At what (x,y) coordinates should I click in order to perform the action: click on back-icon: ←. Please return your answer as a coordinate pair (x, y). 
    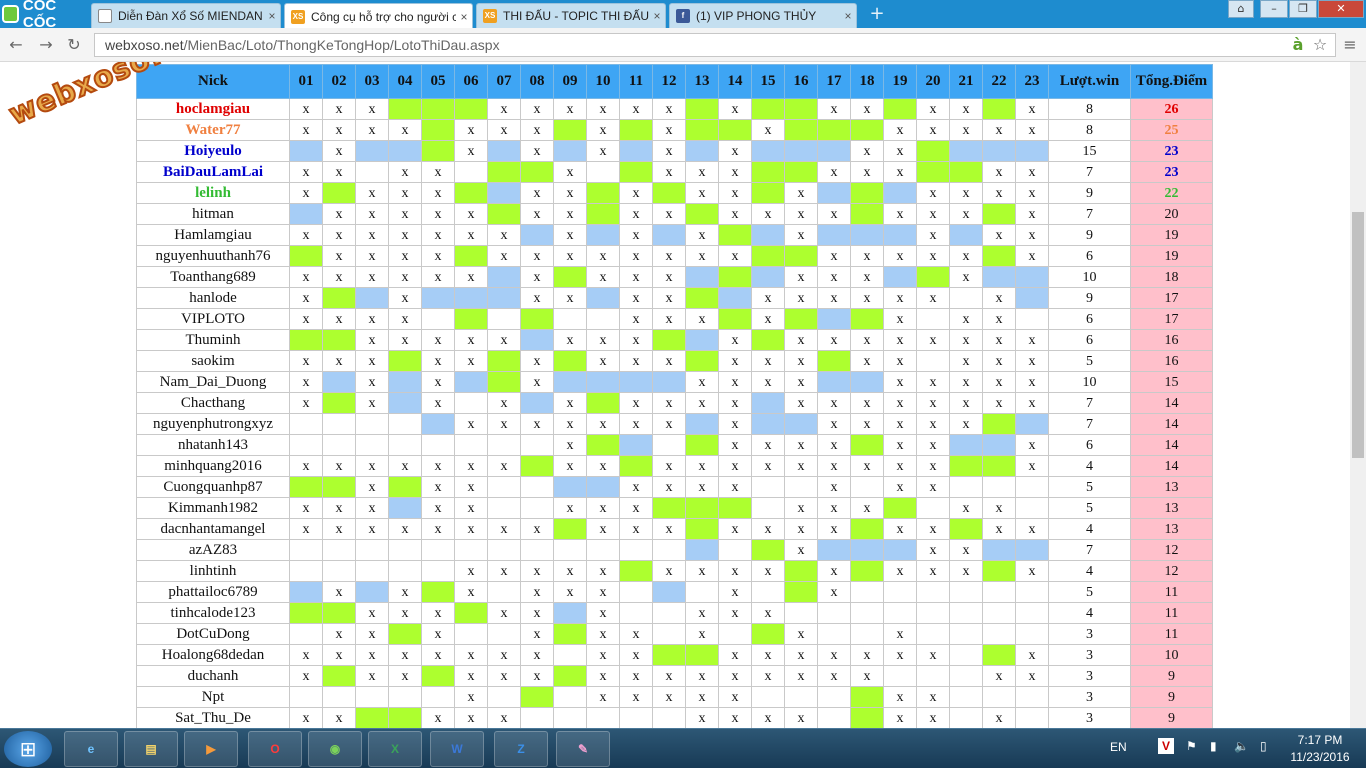
    Looking at the image, I should click on (16, 45).